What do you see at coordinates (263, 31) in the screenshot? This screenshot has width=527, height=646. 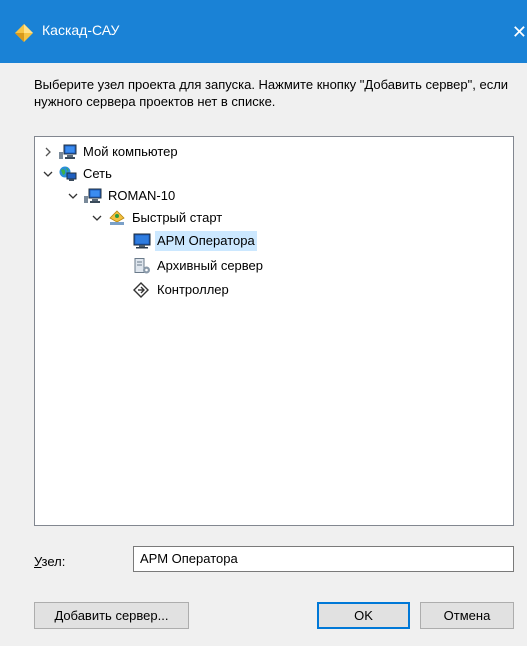 I see `title-bar: Каскад-САУ ✕` at bounding box center [263, 31].